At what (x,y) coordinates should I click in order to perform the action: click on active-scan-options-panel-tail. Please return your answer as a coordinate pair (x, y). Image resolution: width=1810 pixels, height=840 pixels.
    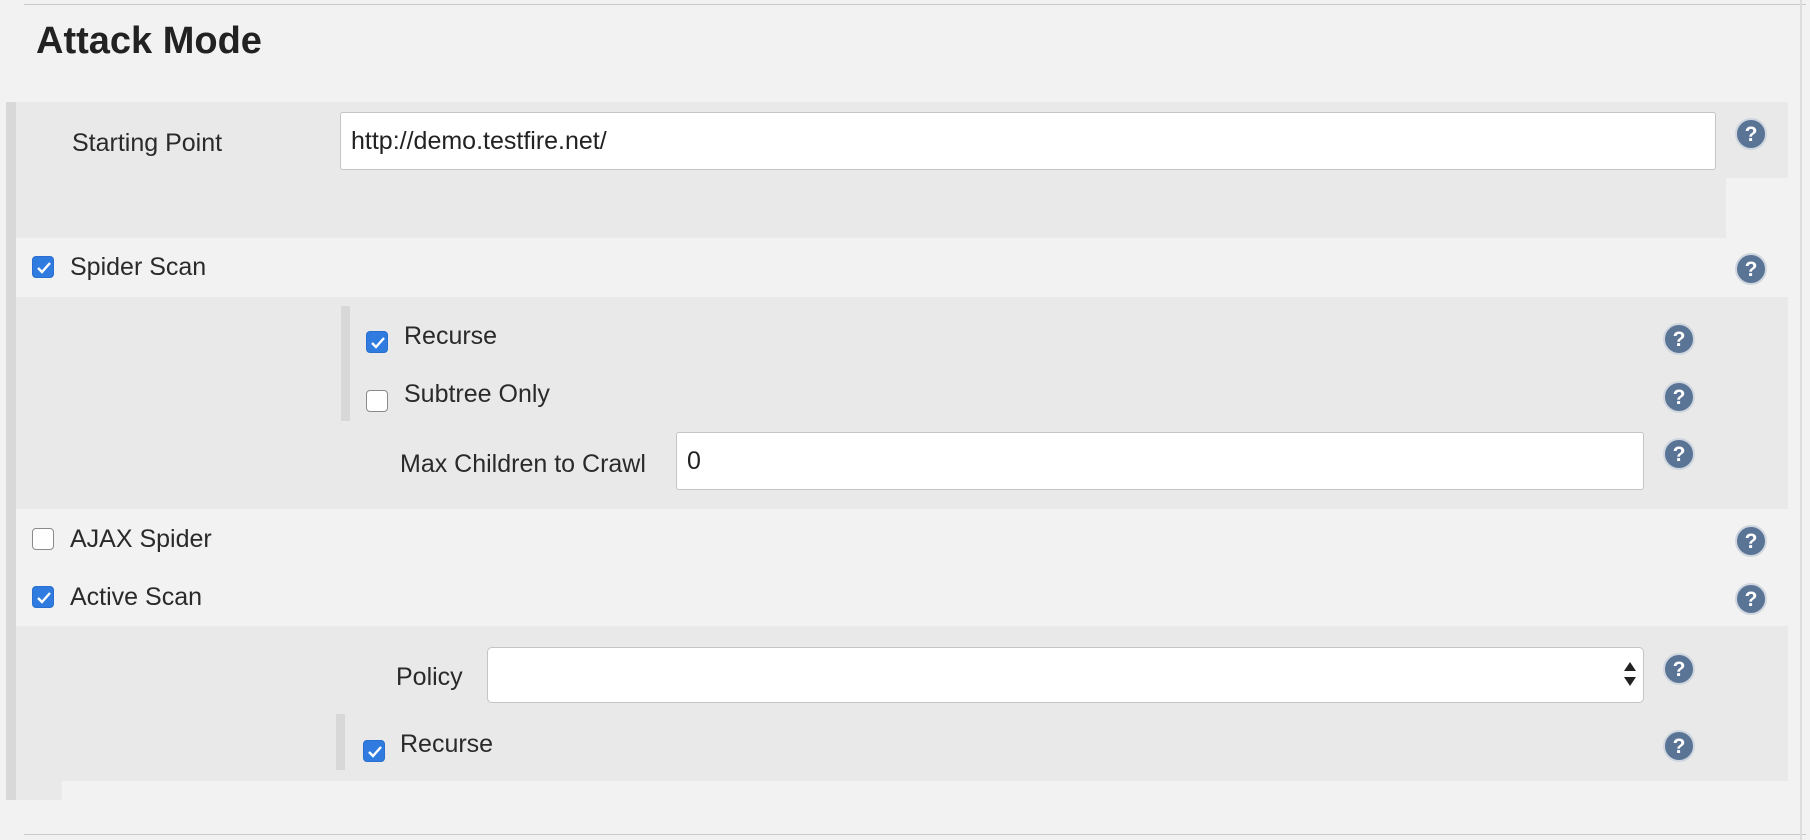
    Looking at the image, I should click on (39, 790).